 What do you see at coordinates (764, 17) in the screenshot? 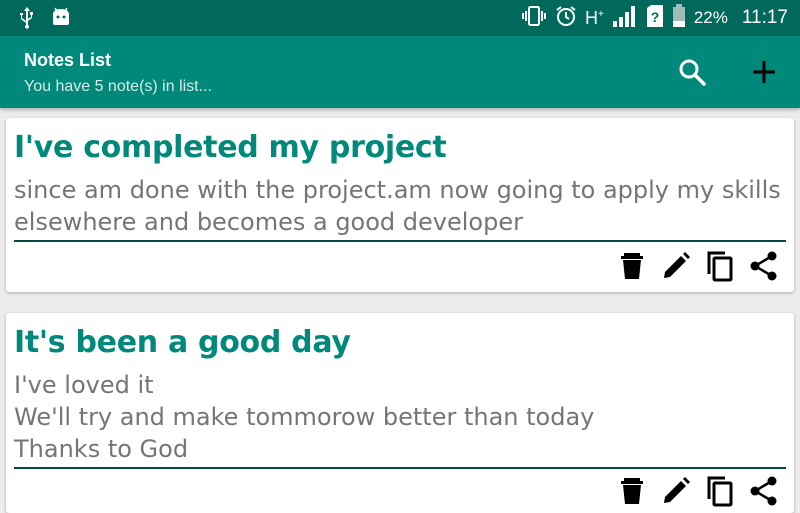
I see `status-time: 11:17` at bounding box center [764, 17].